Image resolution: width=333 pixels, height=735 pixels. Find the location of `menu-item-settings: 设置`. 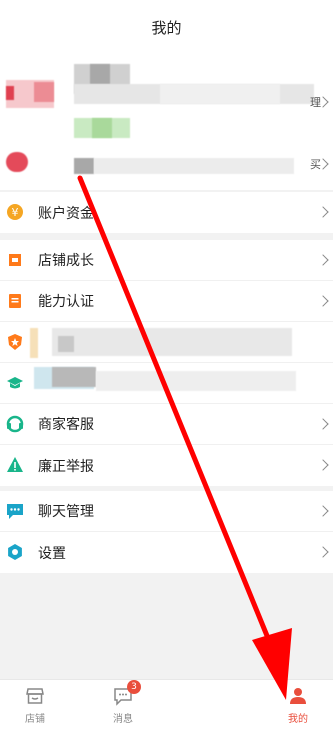

menu-item-settings: 设置 is located at coordinates (166, 552).